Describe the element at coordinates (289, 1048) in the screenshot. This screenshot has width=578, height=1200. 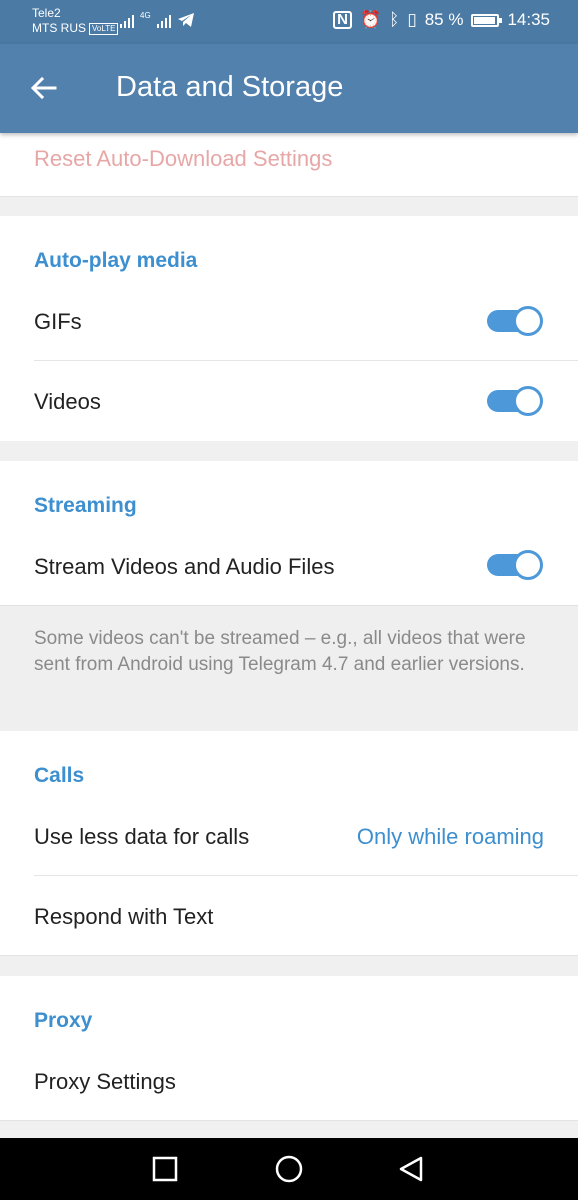
I see `proxy-section: Proxy Proxy Settings` at that location.